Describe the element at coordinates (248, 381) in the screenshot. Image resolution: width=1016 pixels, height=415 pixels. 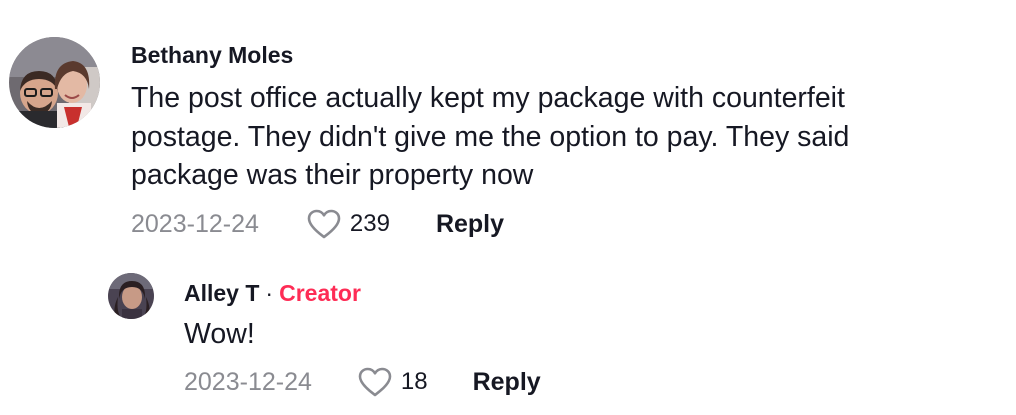
I see `reply-date: 2023-12-24` at that location.